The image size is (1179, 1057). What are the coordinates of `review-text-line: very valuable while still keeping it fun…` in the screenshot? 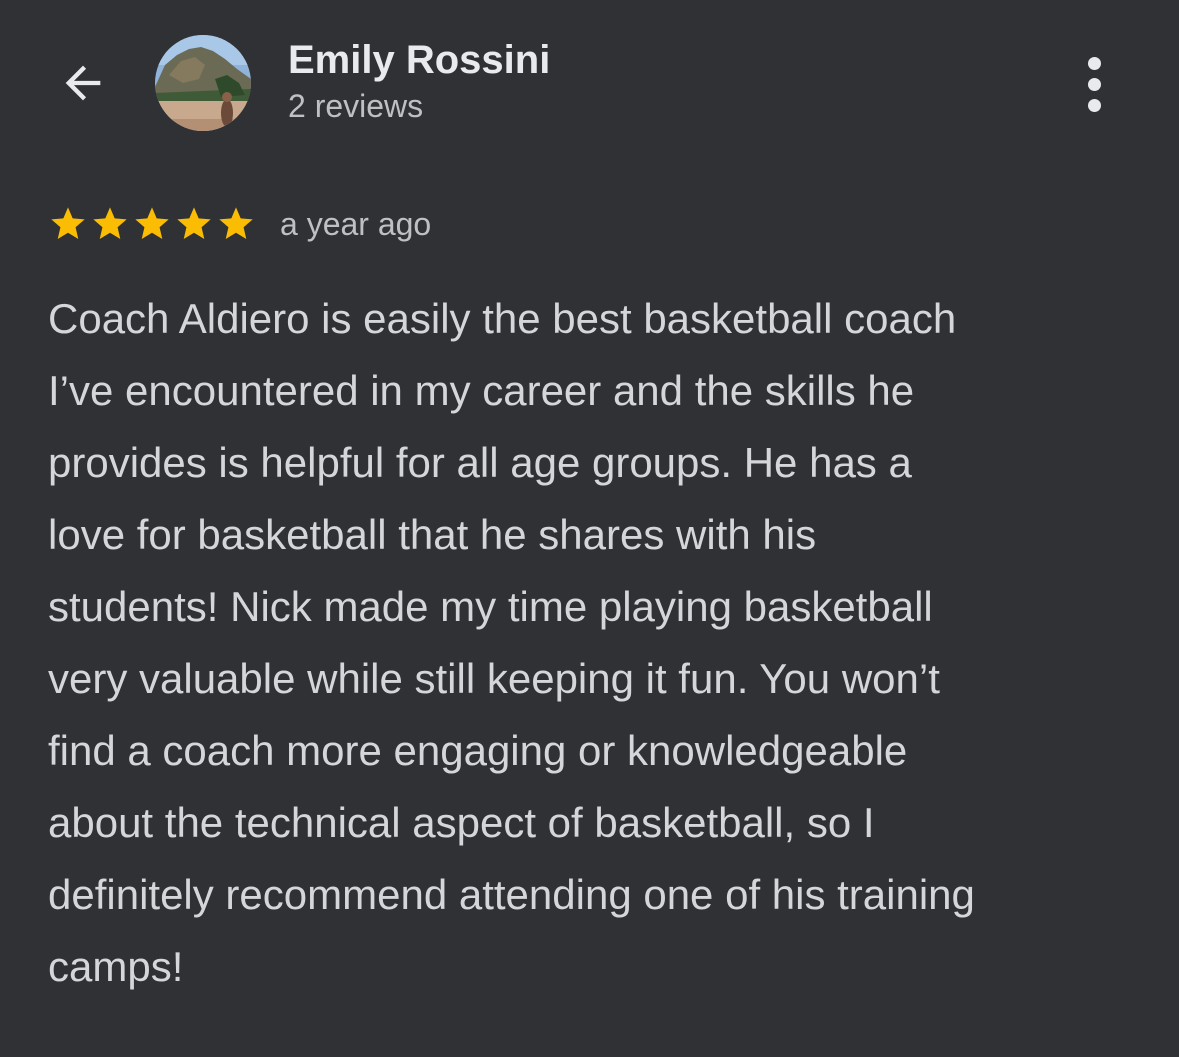 It's located at (494, 678).